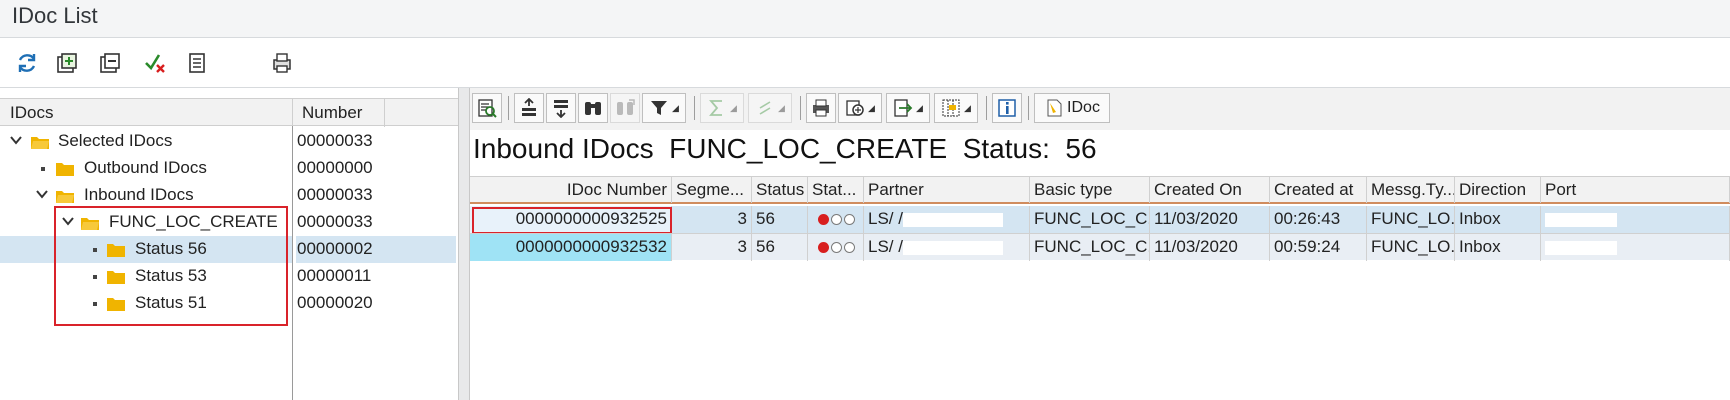  Describe the element at coordinates (951, 108) in the screenshot. I see `layout-icon` at that location.